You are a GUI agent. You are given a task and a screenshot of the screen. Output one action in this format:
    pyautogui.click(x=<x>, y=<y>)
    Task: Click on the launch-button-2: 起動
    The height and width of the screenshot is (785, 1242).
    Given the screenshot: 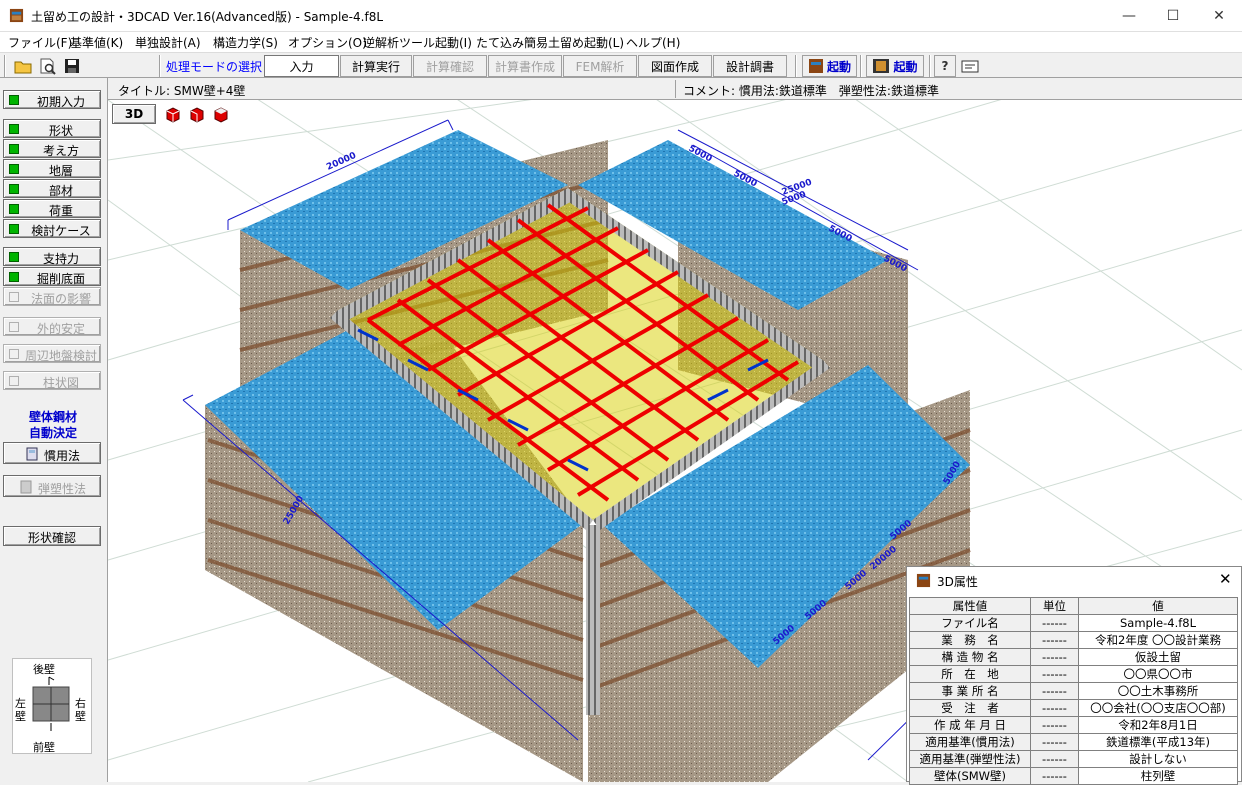 What is the action you would take?
    pyautogui.click(x=895, y=66)
    